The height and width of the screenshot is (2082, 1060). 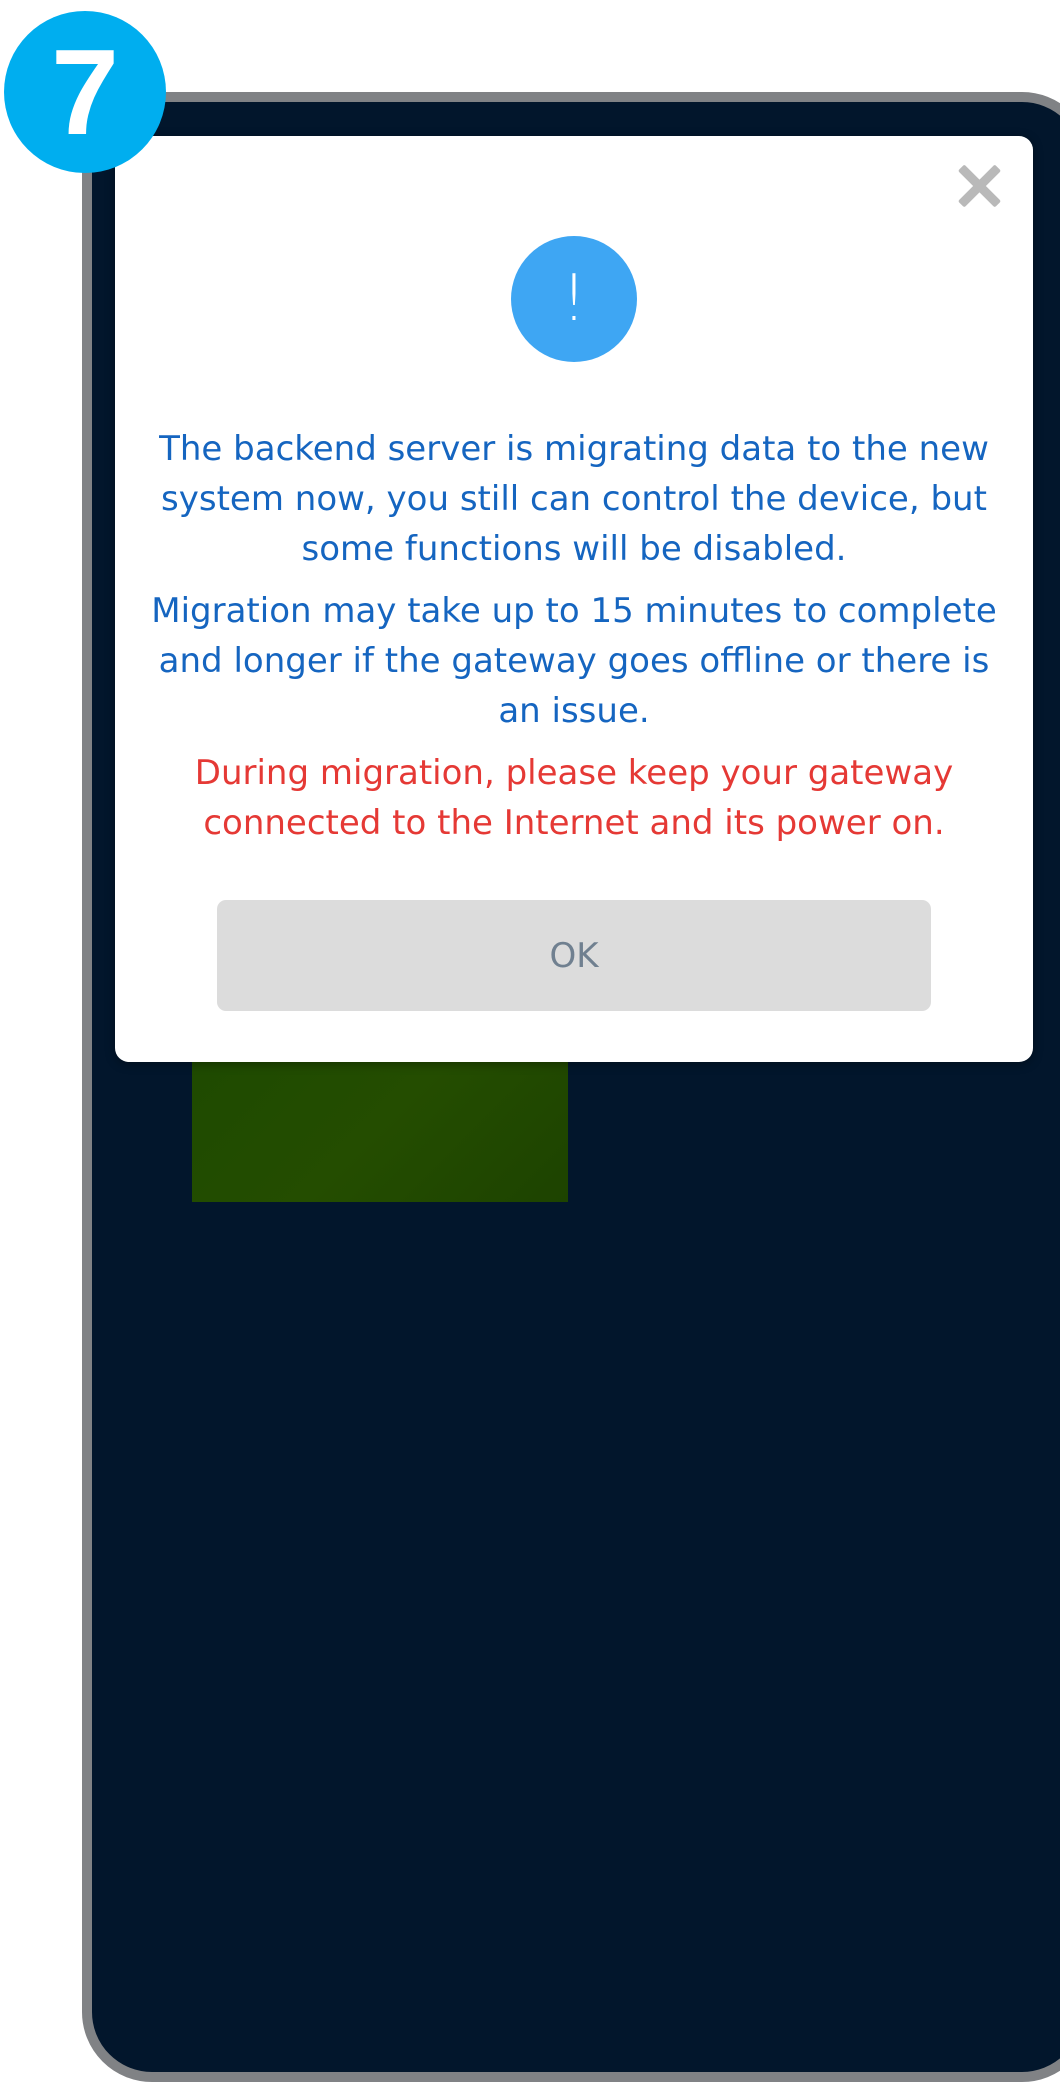 I want to click on close-icon, so click(x=979, y=186).